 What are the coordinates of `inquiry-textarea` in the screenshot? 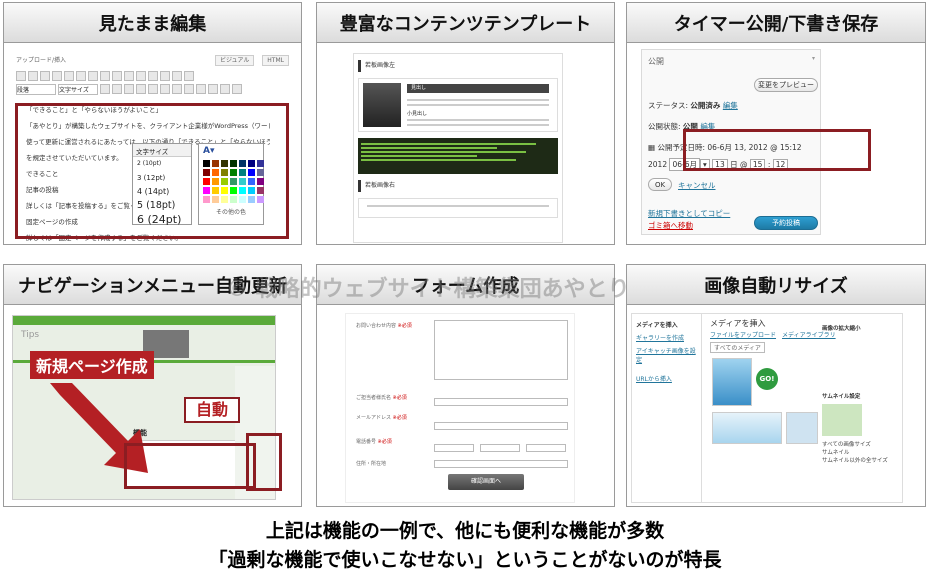 It's located at (501, 350).